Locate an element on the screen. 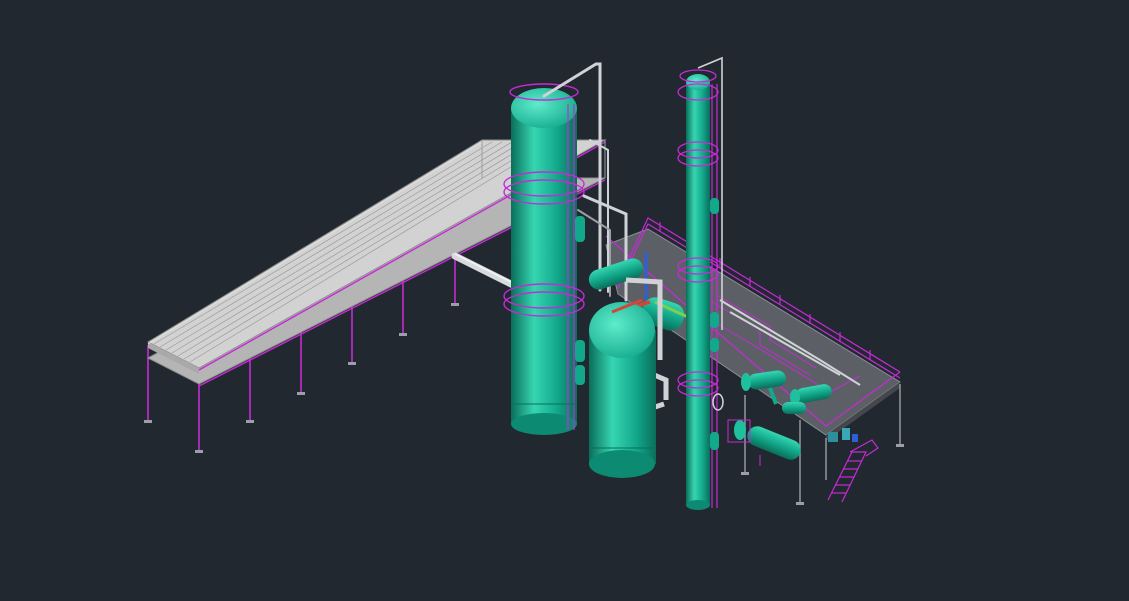  horizontal-exchanger is located at coordinates (764, 442).